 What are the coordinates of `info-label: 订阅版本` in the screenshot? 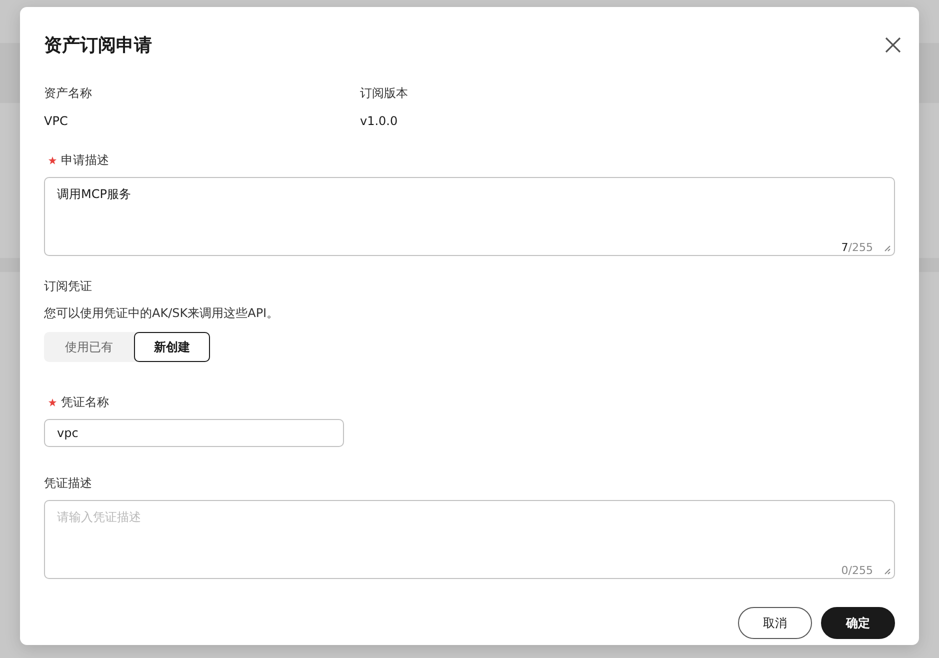 It's located at (384, 93).